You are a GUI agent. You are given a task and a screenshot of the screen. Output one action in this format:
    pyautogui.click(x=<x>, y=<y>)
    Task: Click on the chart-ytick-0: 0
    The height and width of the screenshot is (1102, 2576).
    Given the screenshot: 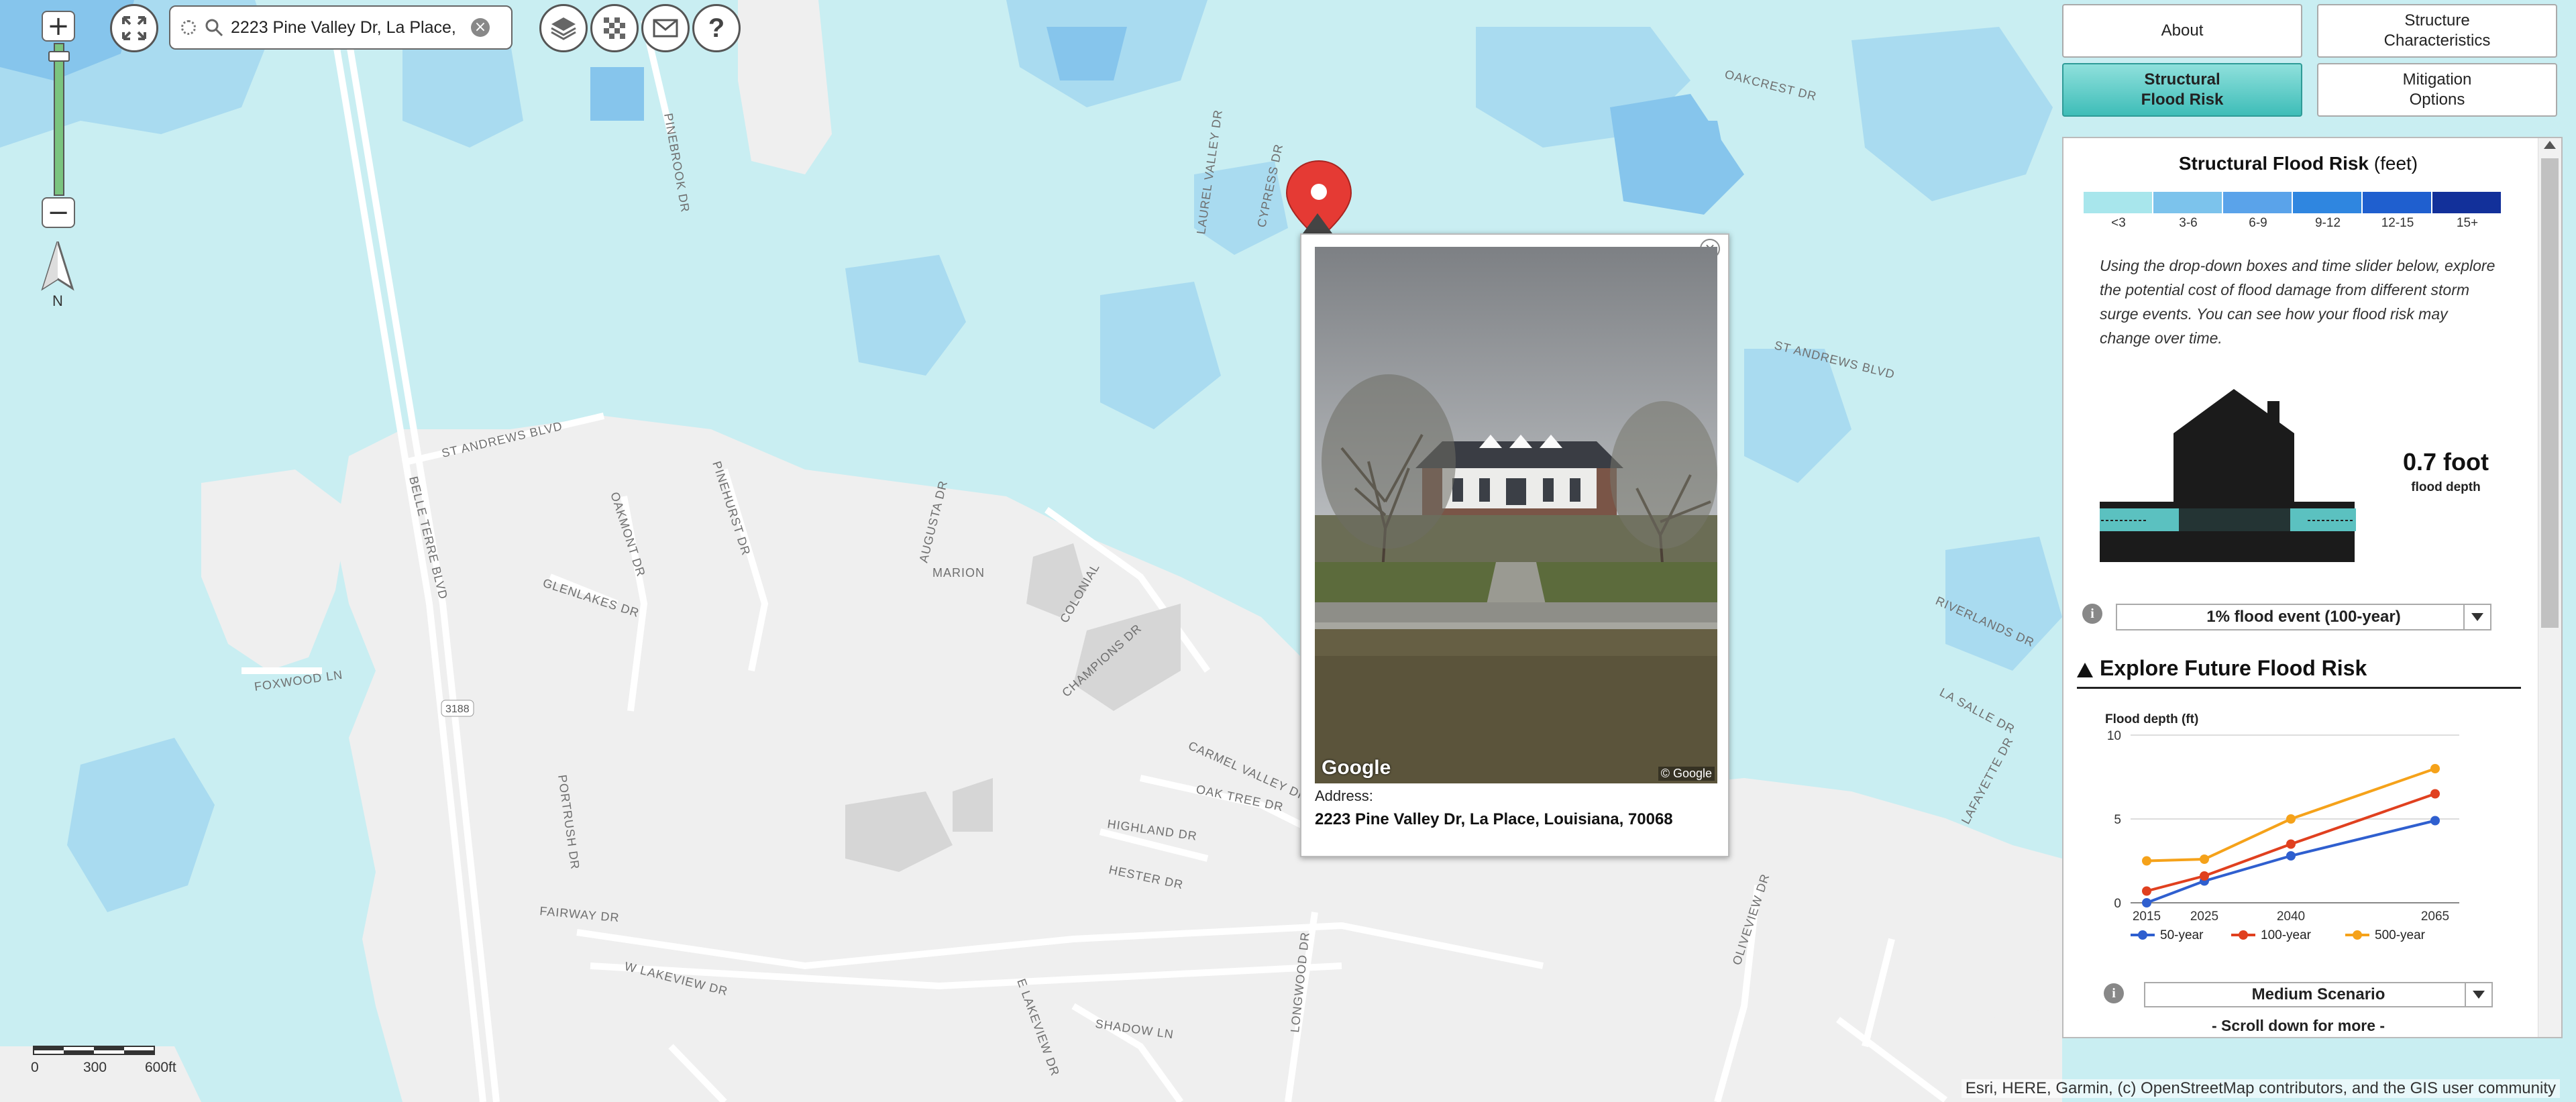 What is the action you would take?
    pyautogui.click(x=2117, y=904)
    